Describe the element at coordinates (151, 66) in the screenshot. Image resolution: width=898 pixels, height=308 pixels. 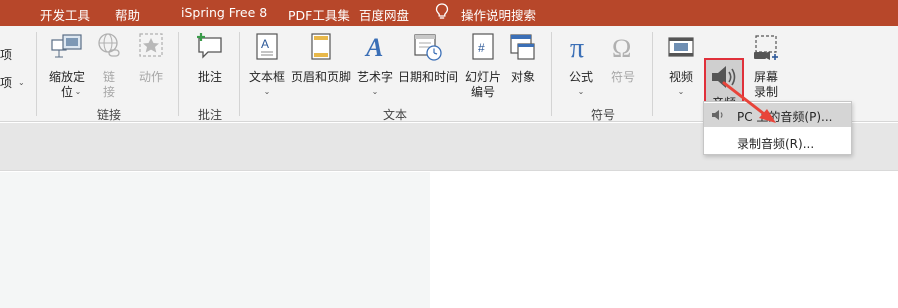
I see `action-button: 动作` at that location.